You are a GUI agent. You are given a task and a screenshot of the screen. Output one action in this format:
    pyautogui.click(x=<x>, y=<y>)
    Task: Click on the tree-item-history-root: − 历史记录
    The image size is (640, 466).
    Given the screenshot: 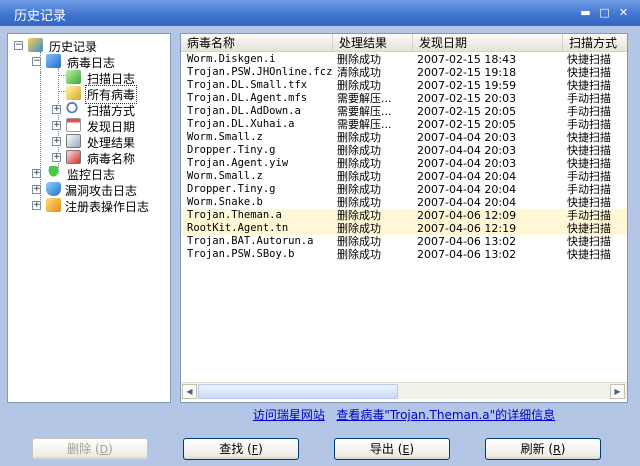 What is the action you would take?
    pyautogui.click(x=87, y=46)
    